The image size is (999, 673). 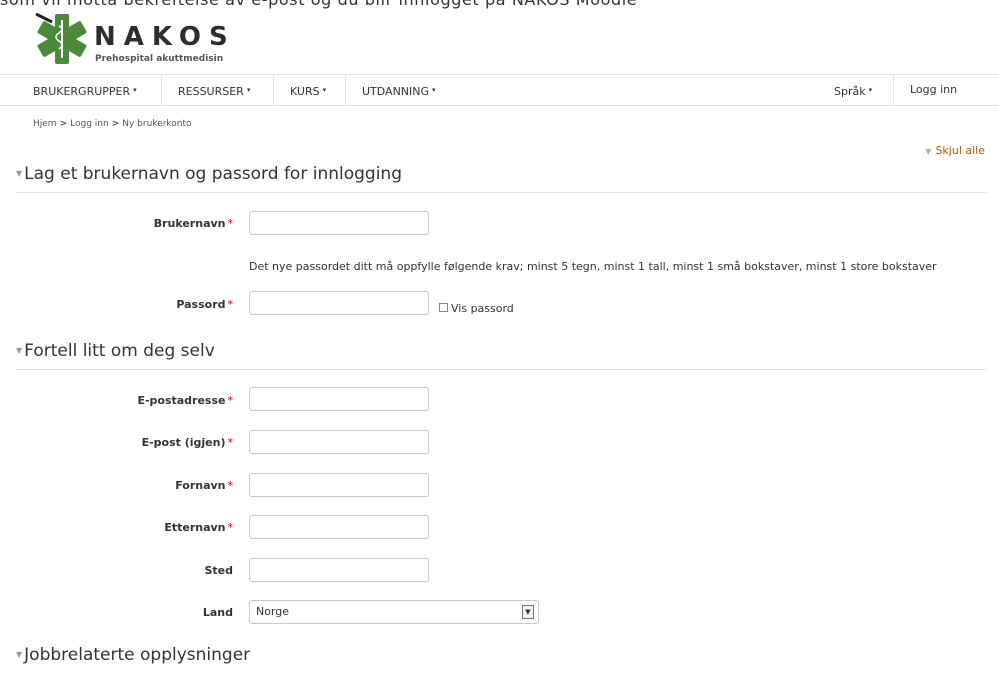 I want to click on show-password-option: Vis passord, so click(x=476, y=308).